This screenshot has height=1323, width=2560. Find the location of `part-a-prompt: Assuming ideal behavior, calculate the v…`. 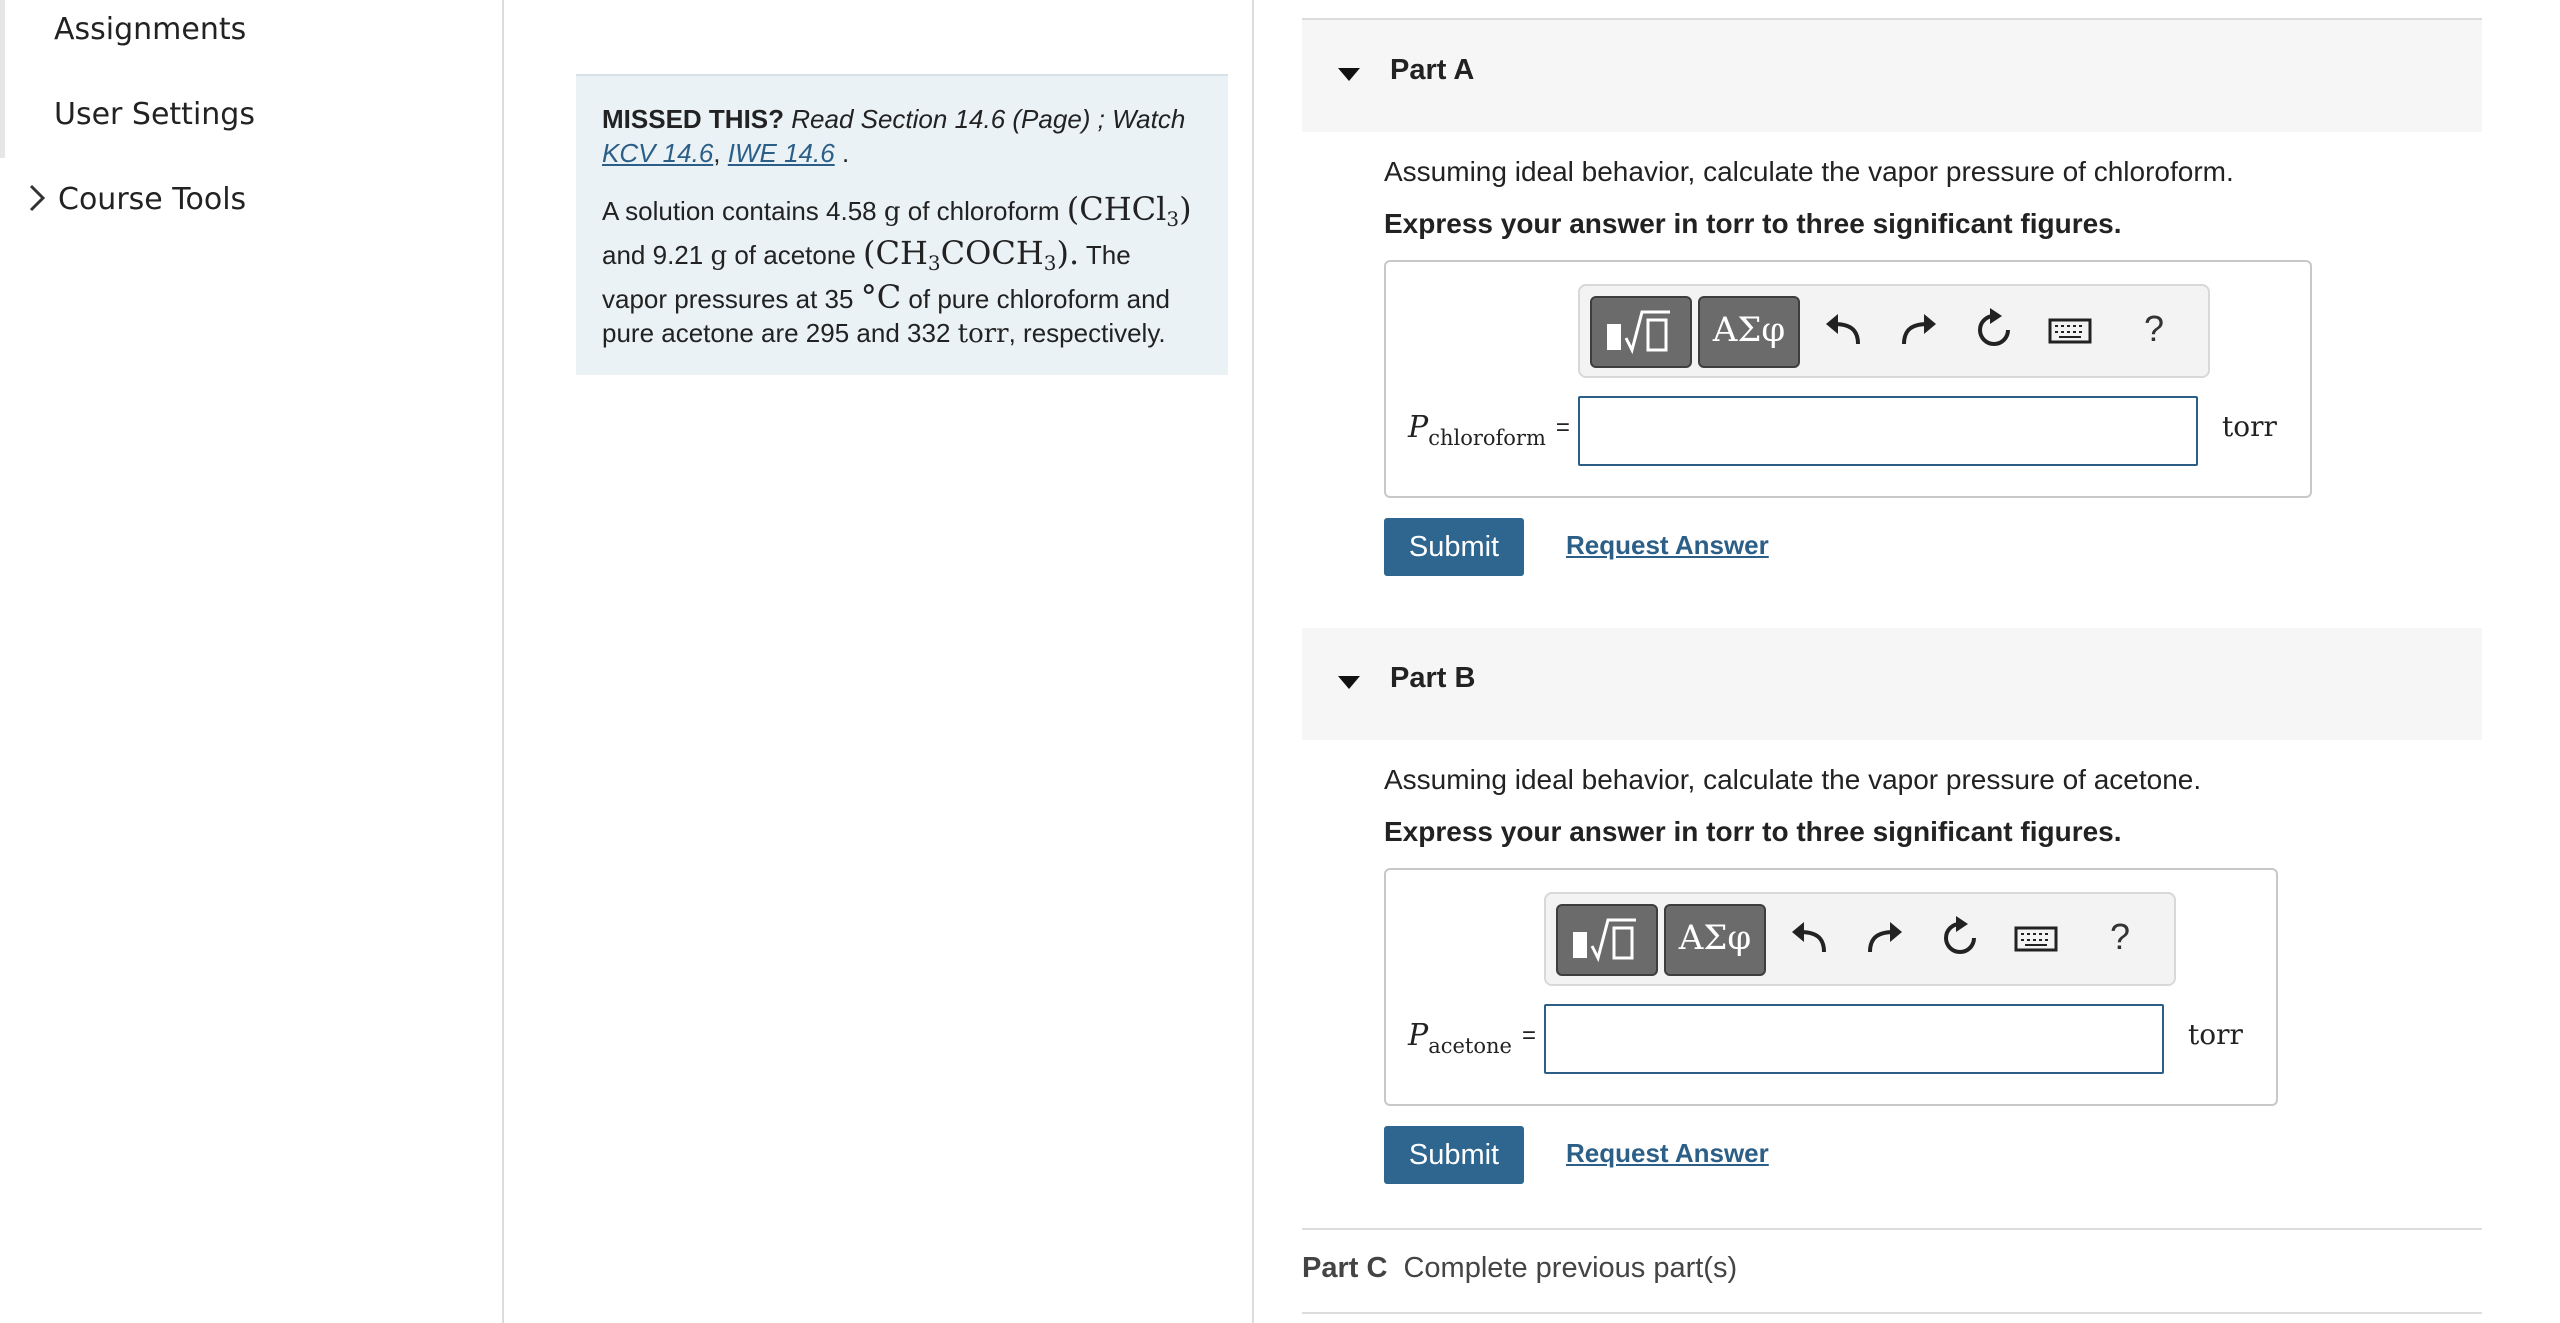

part-a-prompt: Assuming ideal behavior, calculate the v… is located at coordinates (1809, 171).